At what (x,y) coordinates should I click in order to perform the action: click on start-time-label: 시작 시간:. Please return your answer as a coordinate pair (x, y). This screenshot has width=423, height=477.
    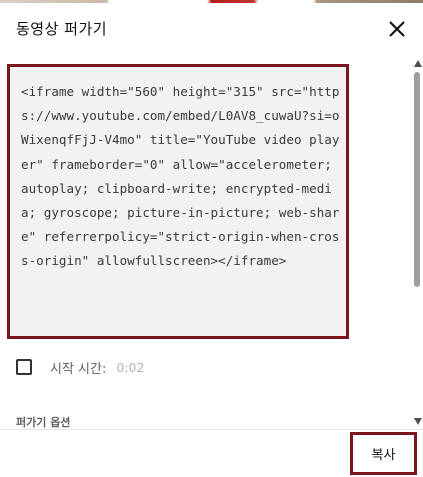
    Looking at the image, I should click on (78, 369).